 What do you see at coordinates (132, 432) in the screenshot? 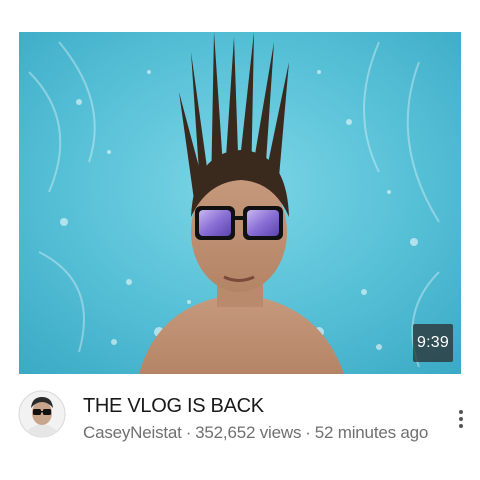
I see `channel-name: CaseyNeistat` at bounding box center [132, 432].